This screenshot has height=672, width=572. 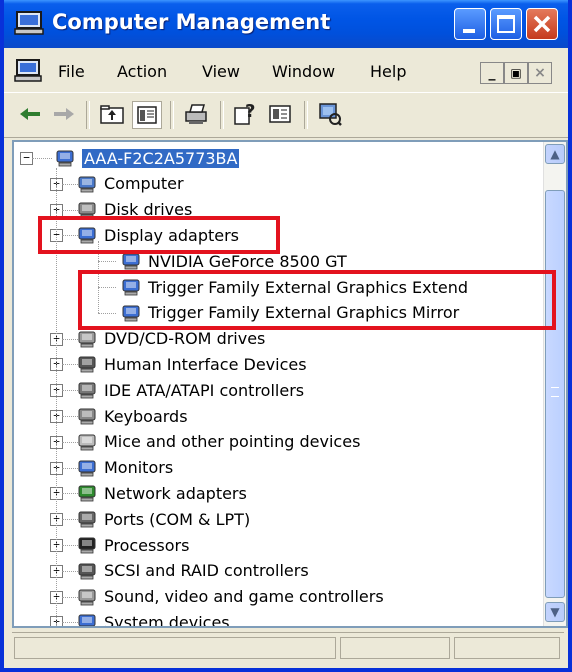 What do you see at coordinates (87, 416) in the screenshot?
I see `keyboard-icon` at bounding box center [87, 416].